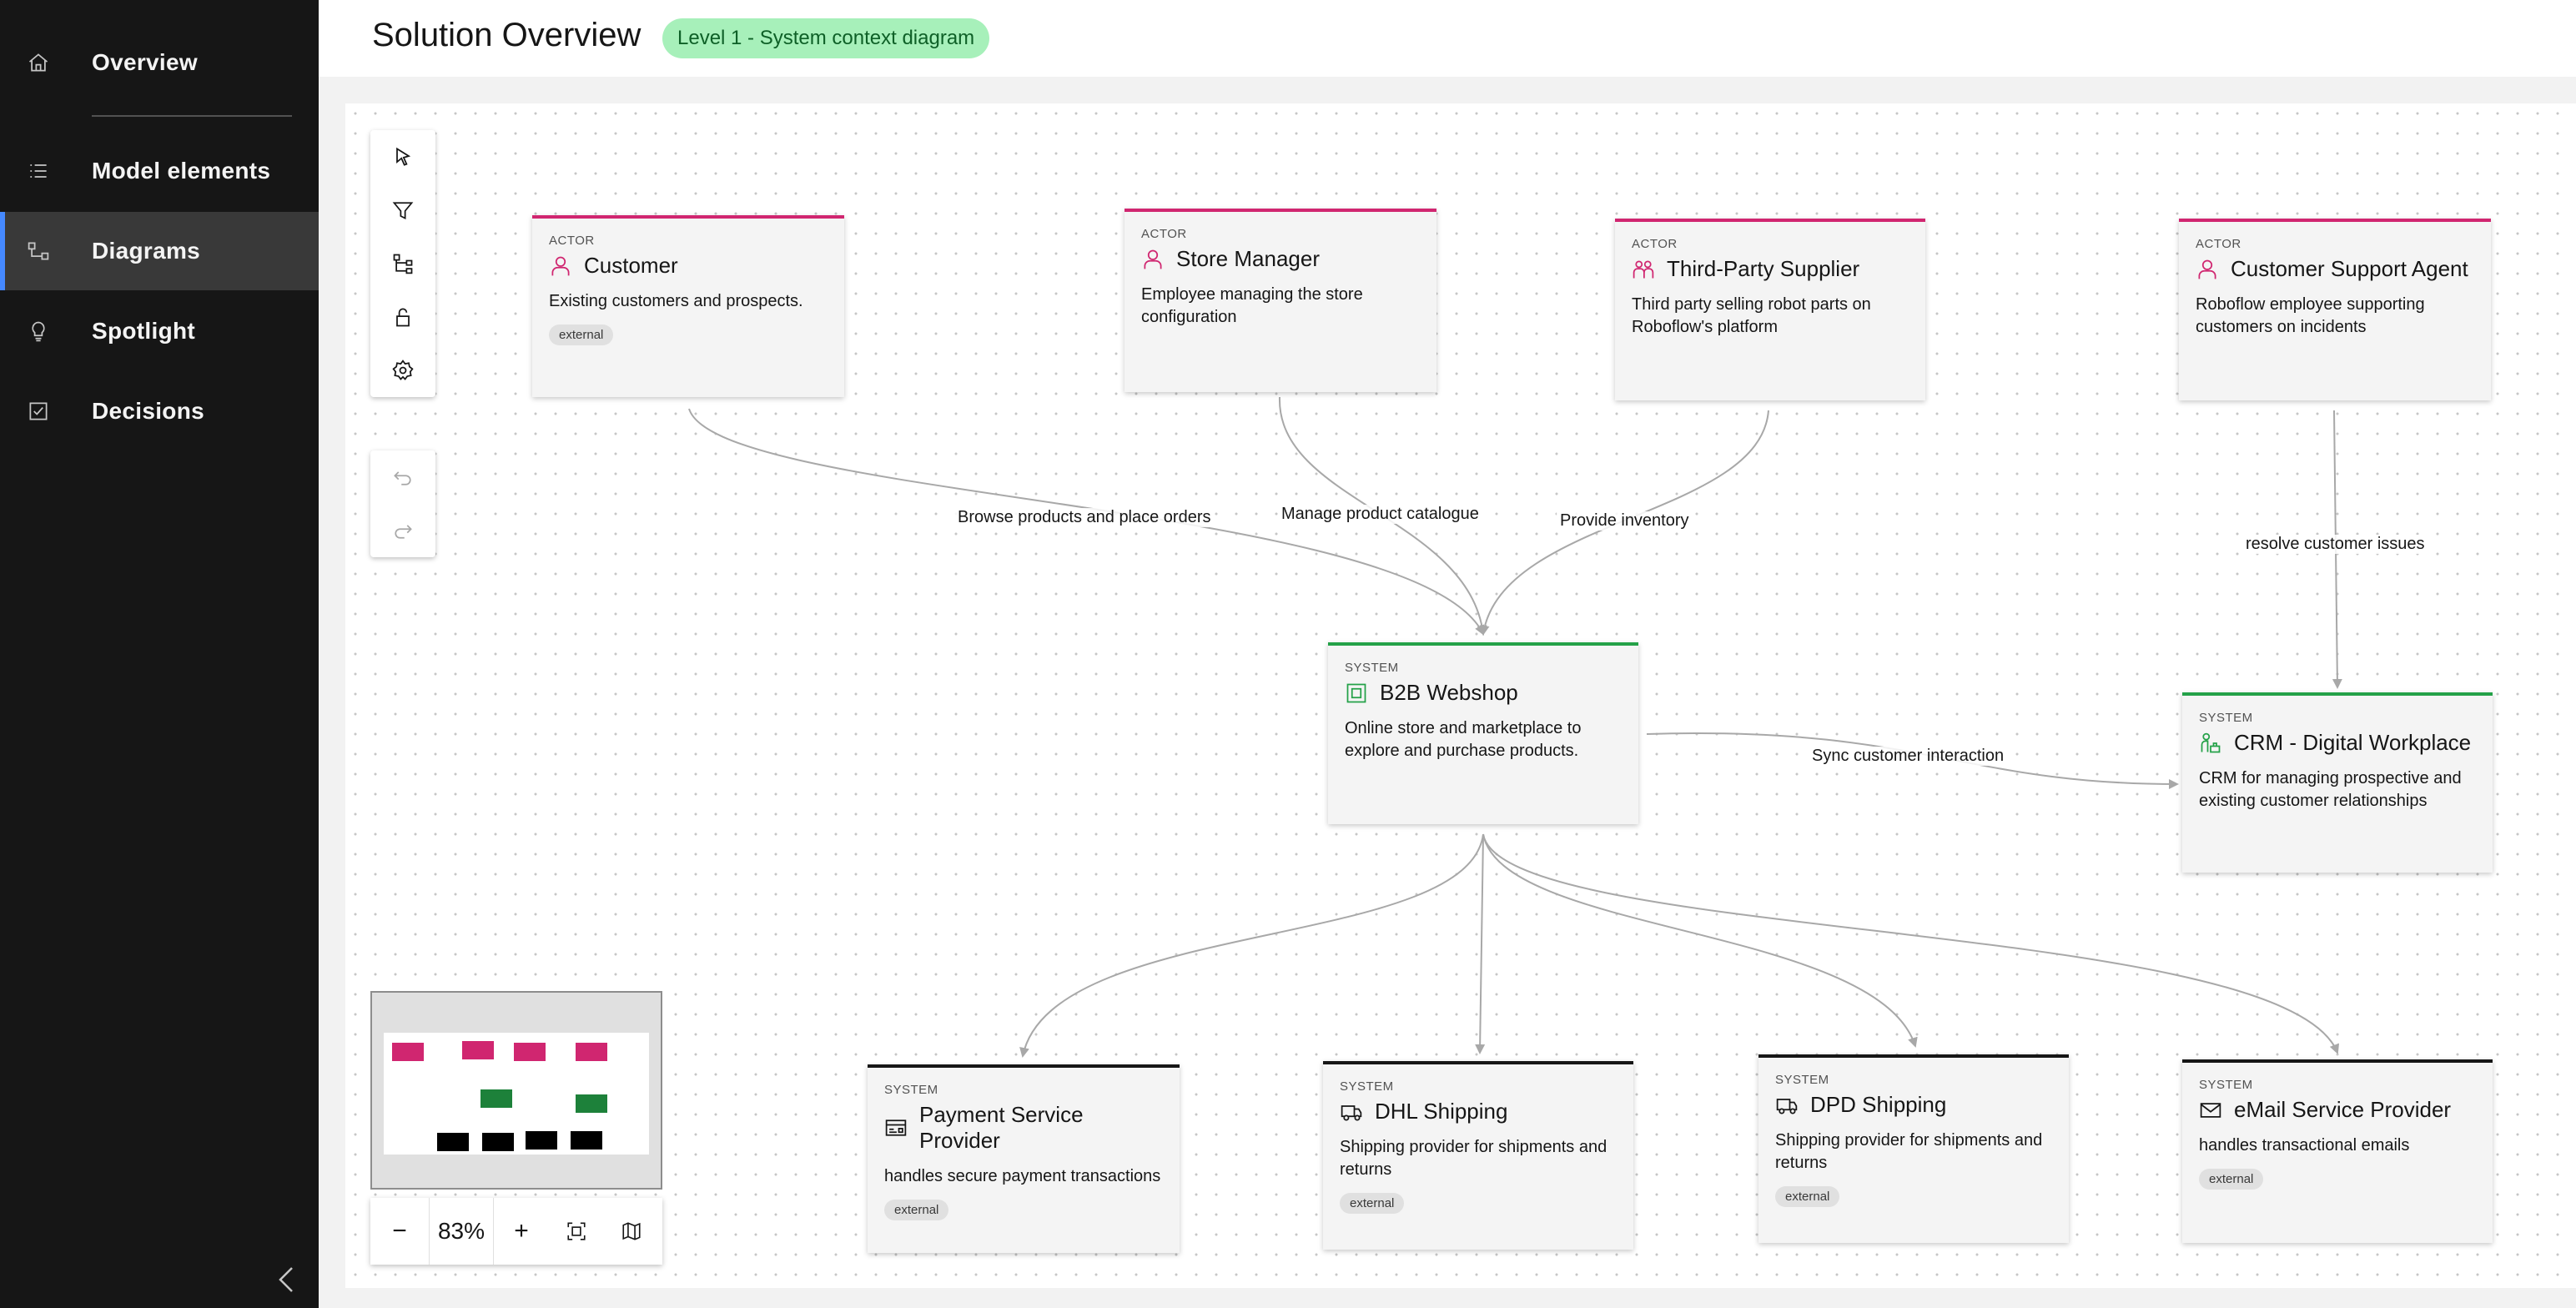  What do you see at coordinates (159, 62) in the screenshot?
I see `sidebar-item-overview: Overview` at bounding box center [159, 62].